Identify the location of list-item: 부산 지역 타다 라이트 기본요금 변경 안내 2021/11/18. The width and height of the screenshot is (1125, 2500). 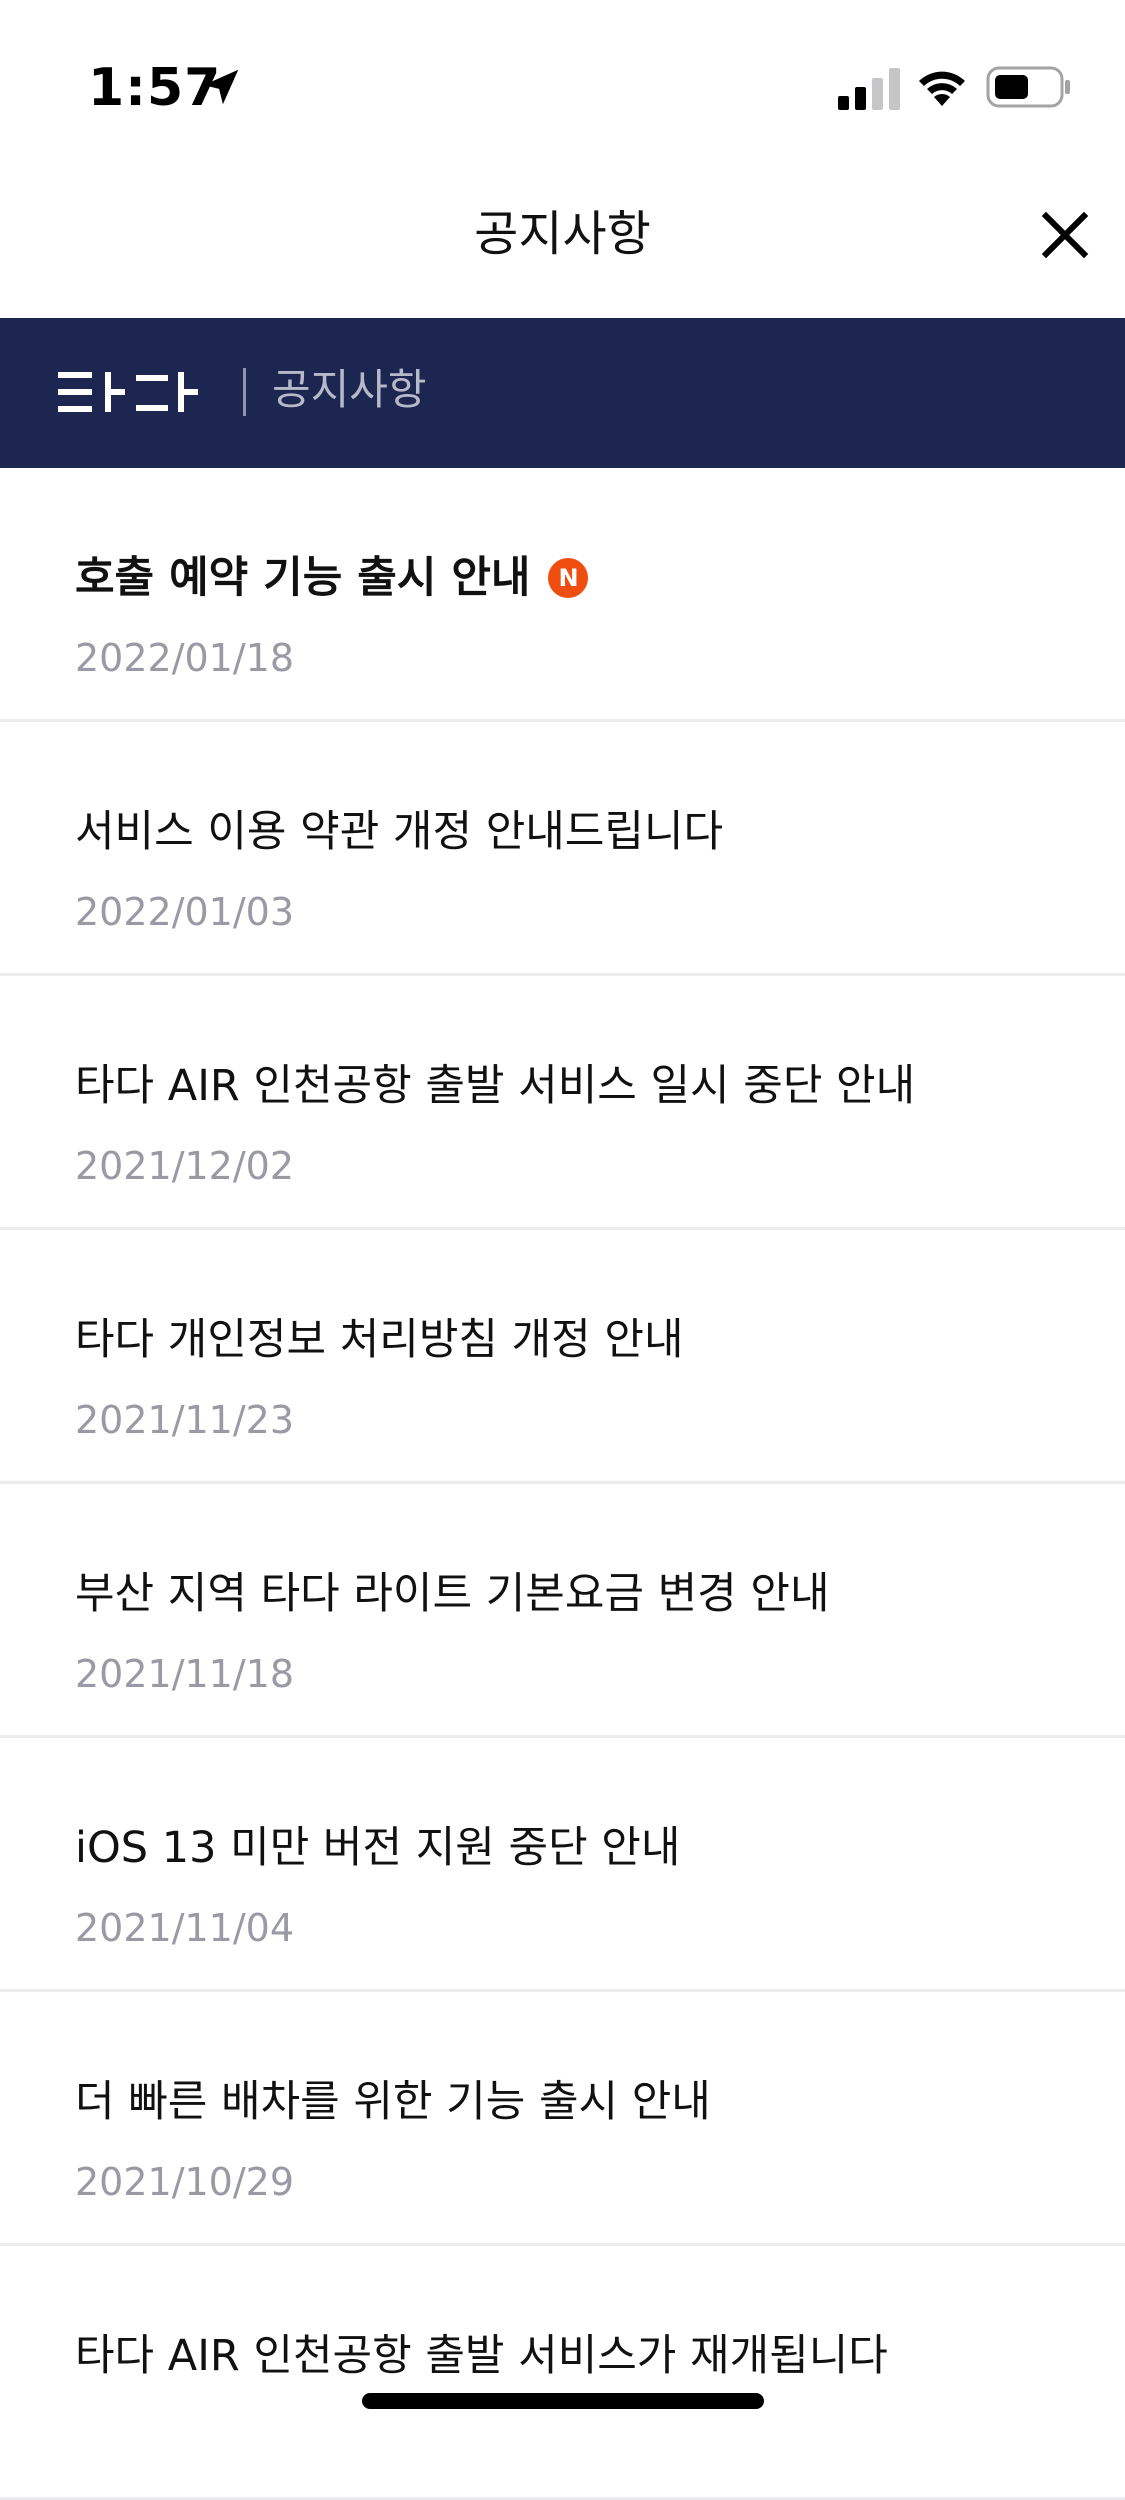
(562, 1611).